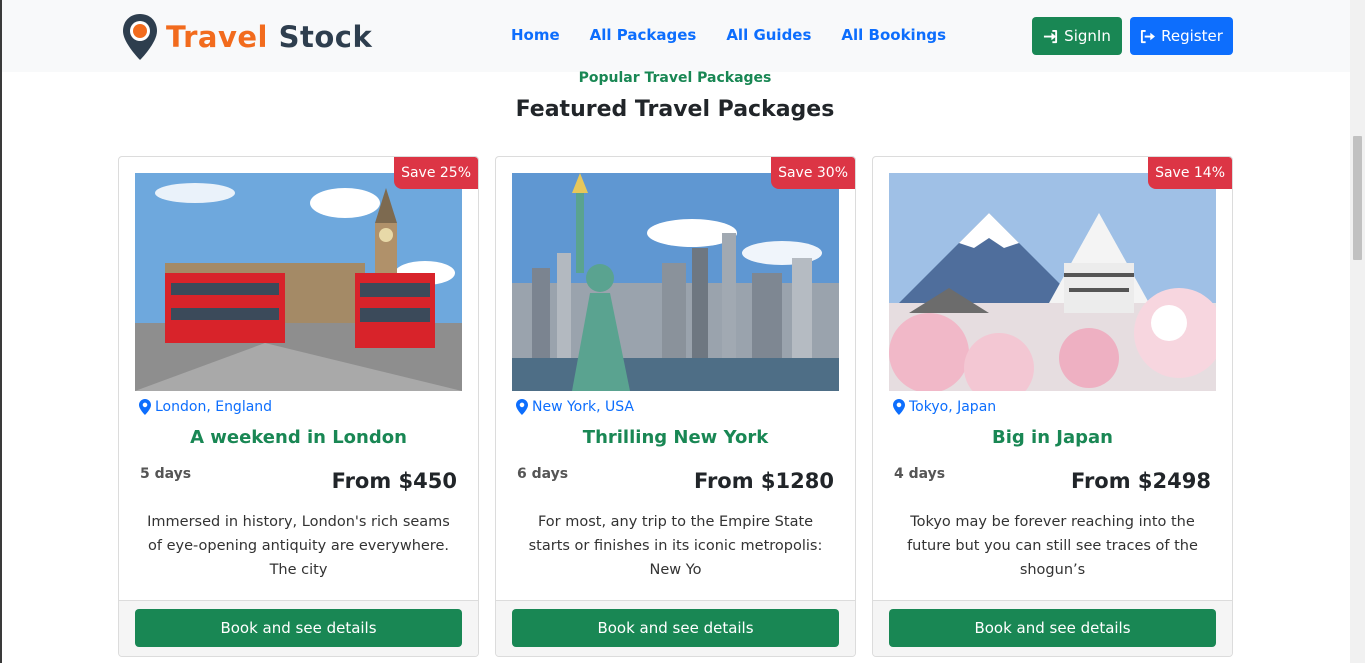 This screenshot has height=663, width=1365. What do you see at coordinates (675, 109) in the screenshot?
I see `section-title: Featured Travel Packages` at bounding box center [675, 109].